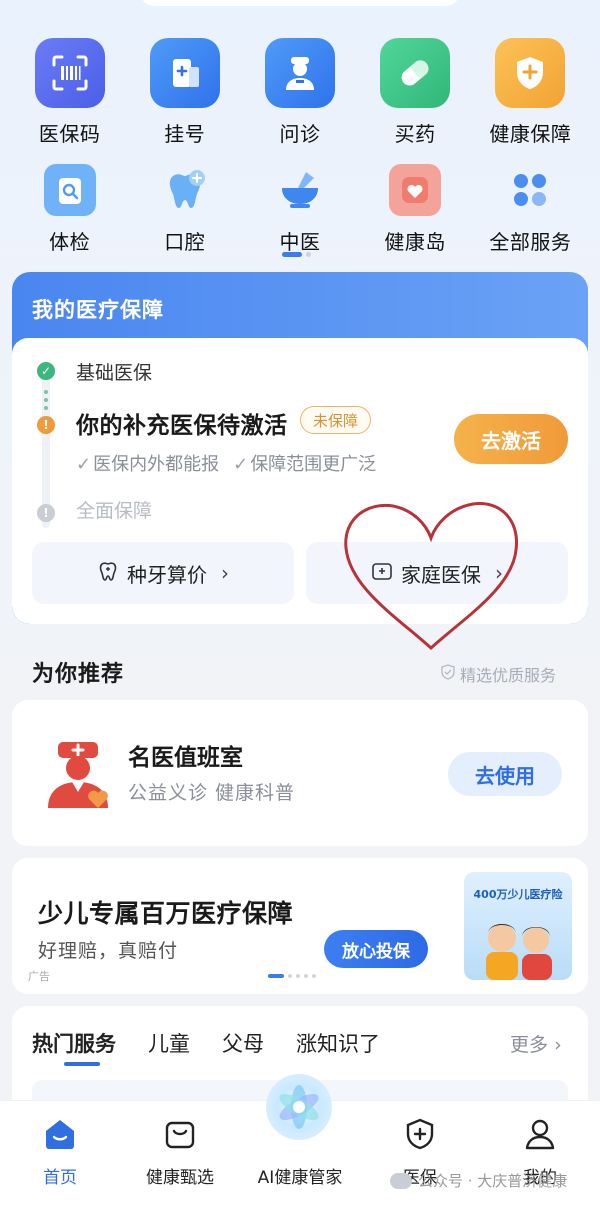  I want to click on ad-image: 400万少儿医疗险, so click(518, 926).